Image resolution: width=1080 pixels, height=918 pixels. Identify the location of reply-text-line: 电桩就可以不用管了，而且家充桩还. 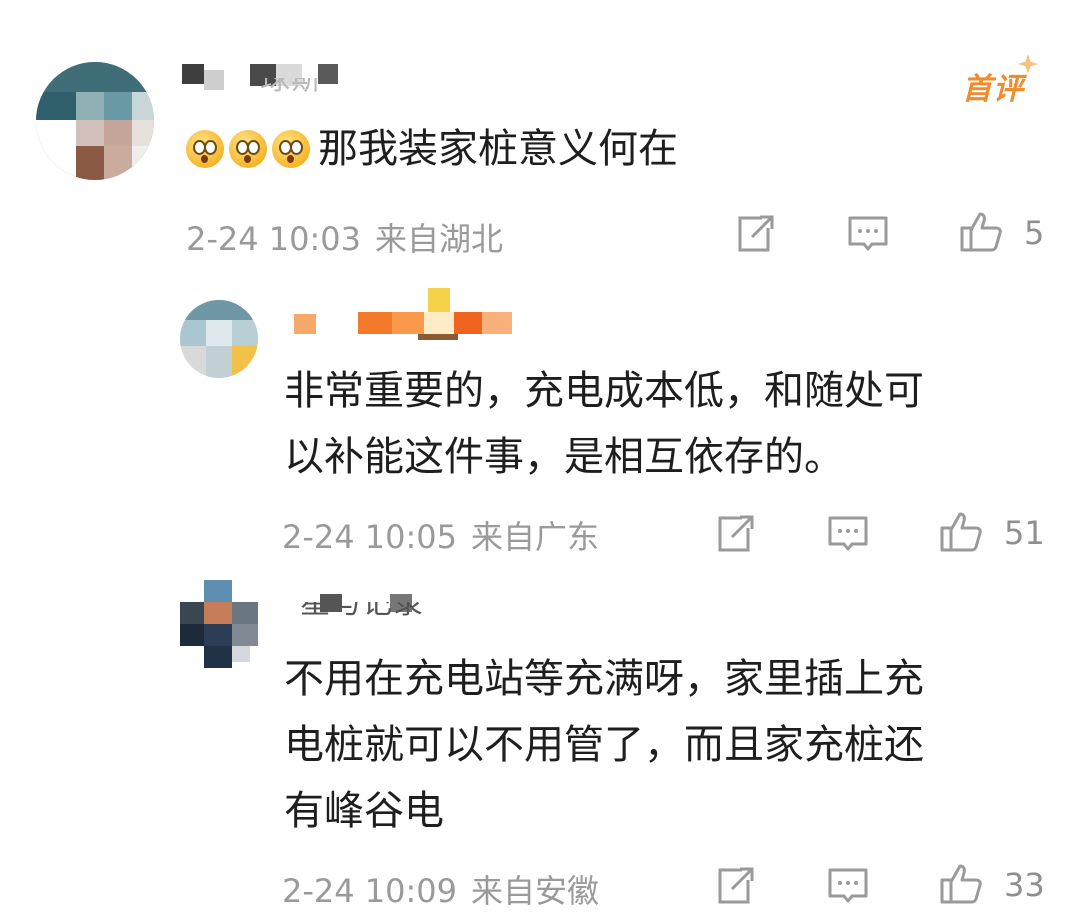
(604, 745).